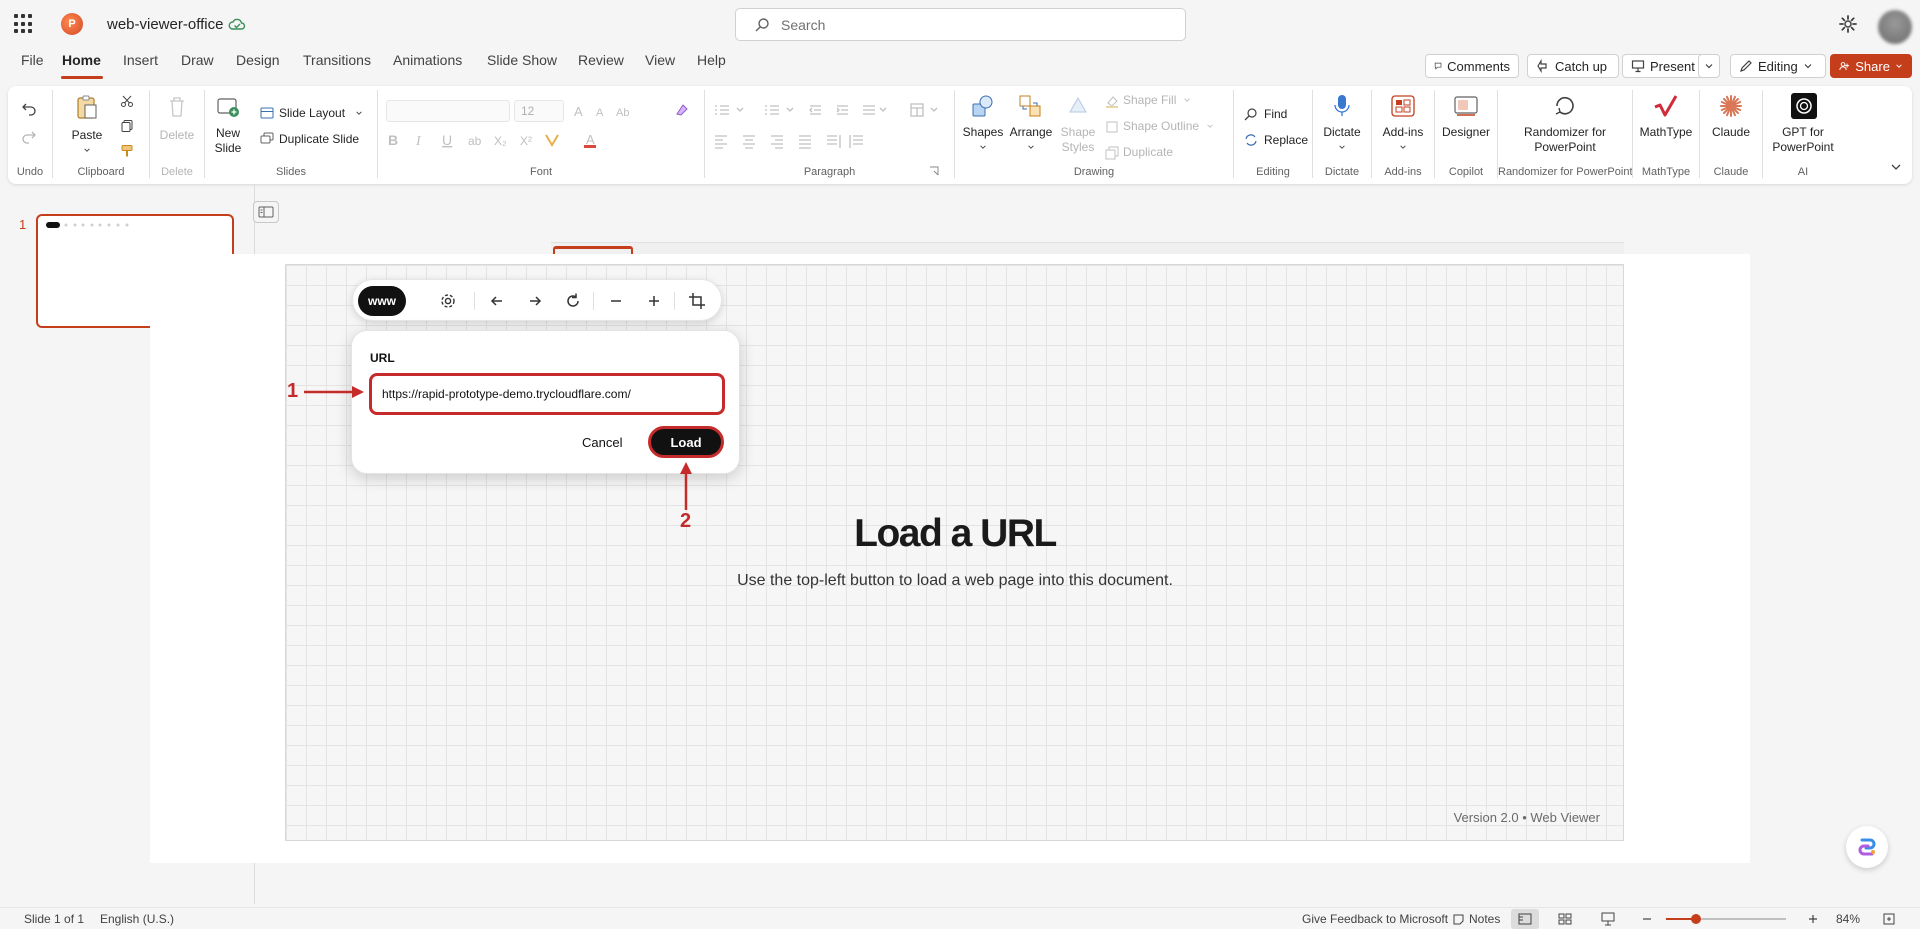  I want to click on font-size-combobox: 12, so click(539, 111).